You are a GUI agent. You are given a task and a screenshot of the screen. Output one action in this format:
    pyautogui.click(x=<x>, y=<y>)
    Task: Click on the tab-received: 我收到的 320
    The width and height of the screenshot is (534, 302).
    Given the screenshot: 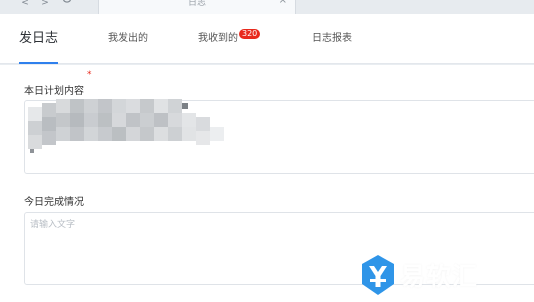 What is the action you would take?
    pyautogui.click(x=229, y=39)
    